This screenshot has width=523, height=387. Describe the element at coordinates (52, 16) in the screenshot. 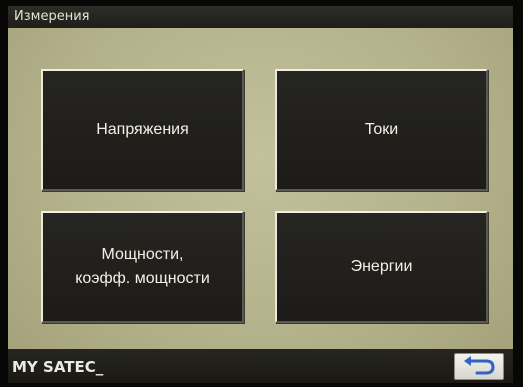

I see `page-title: Измерения` at that location.